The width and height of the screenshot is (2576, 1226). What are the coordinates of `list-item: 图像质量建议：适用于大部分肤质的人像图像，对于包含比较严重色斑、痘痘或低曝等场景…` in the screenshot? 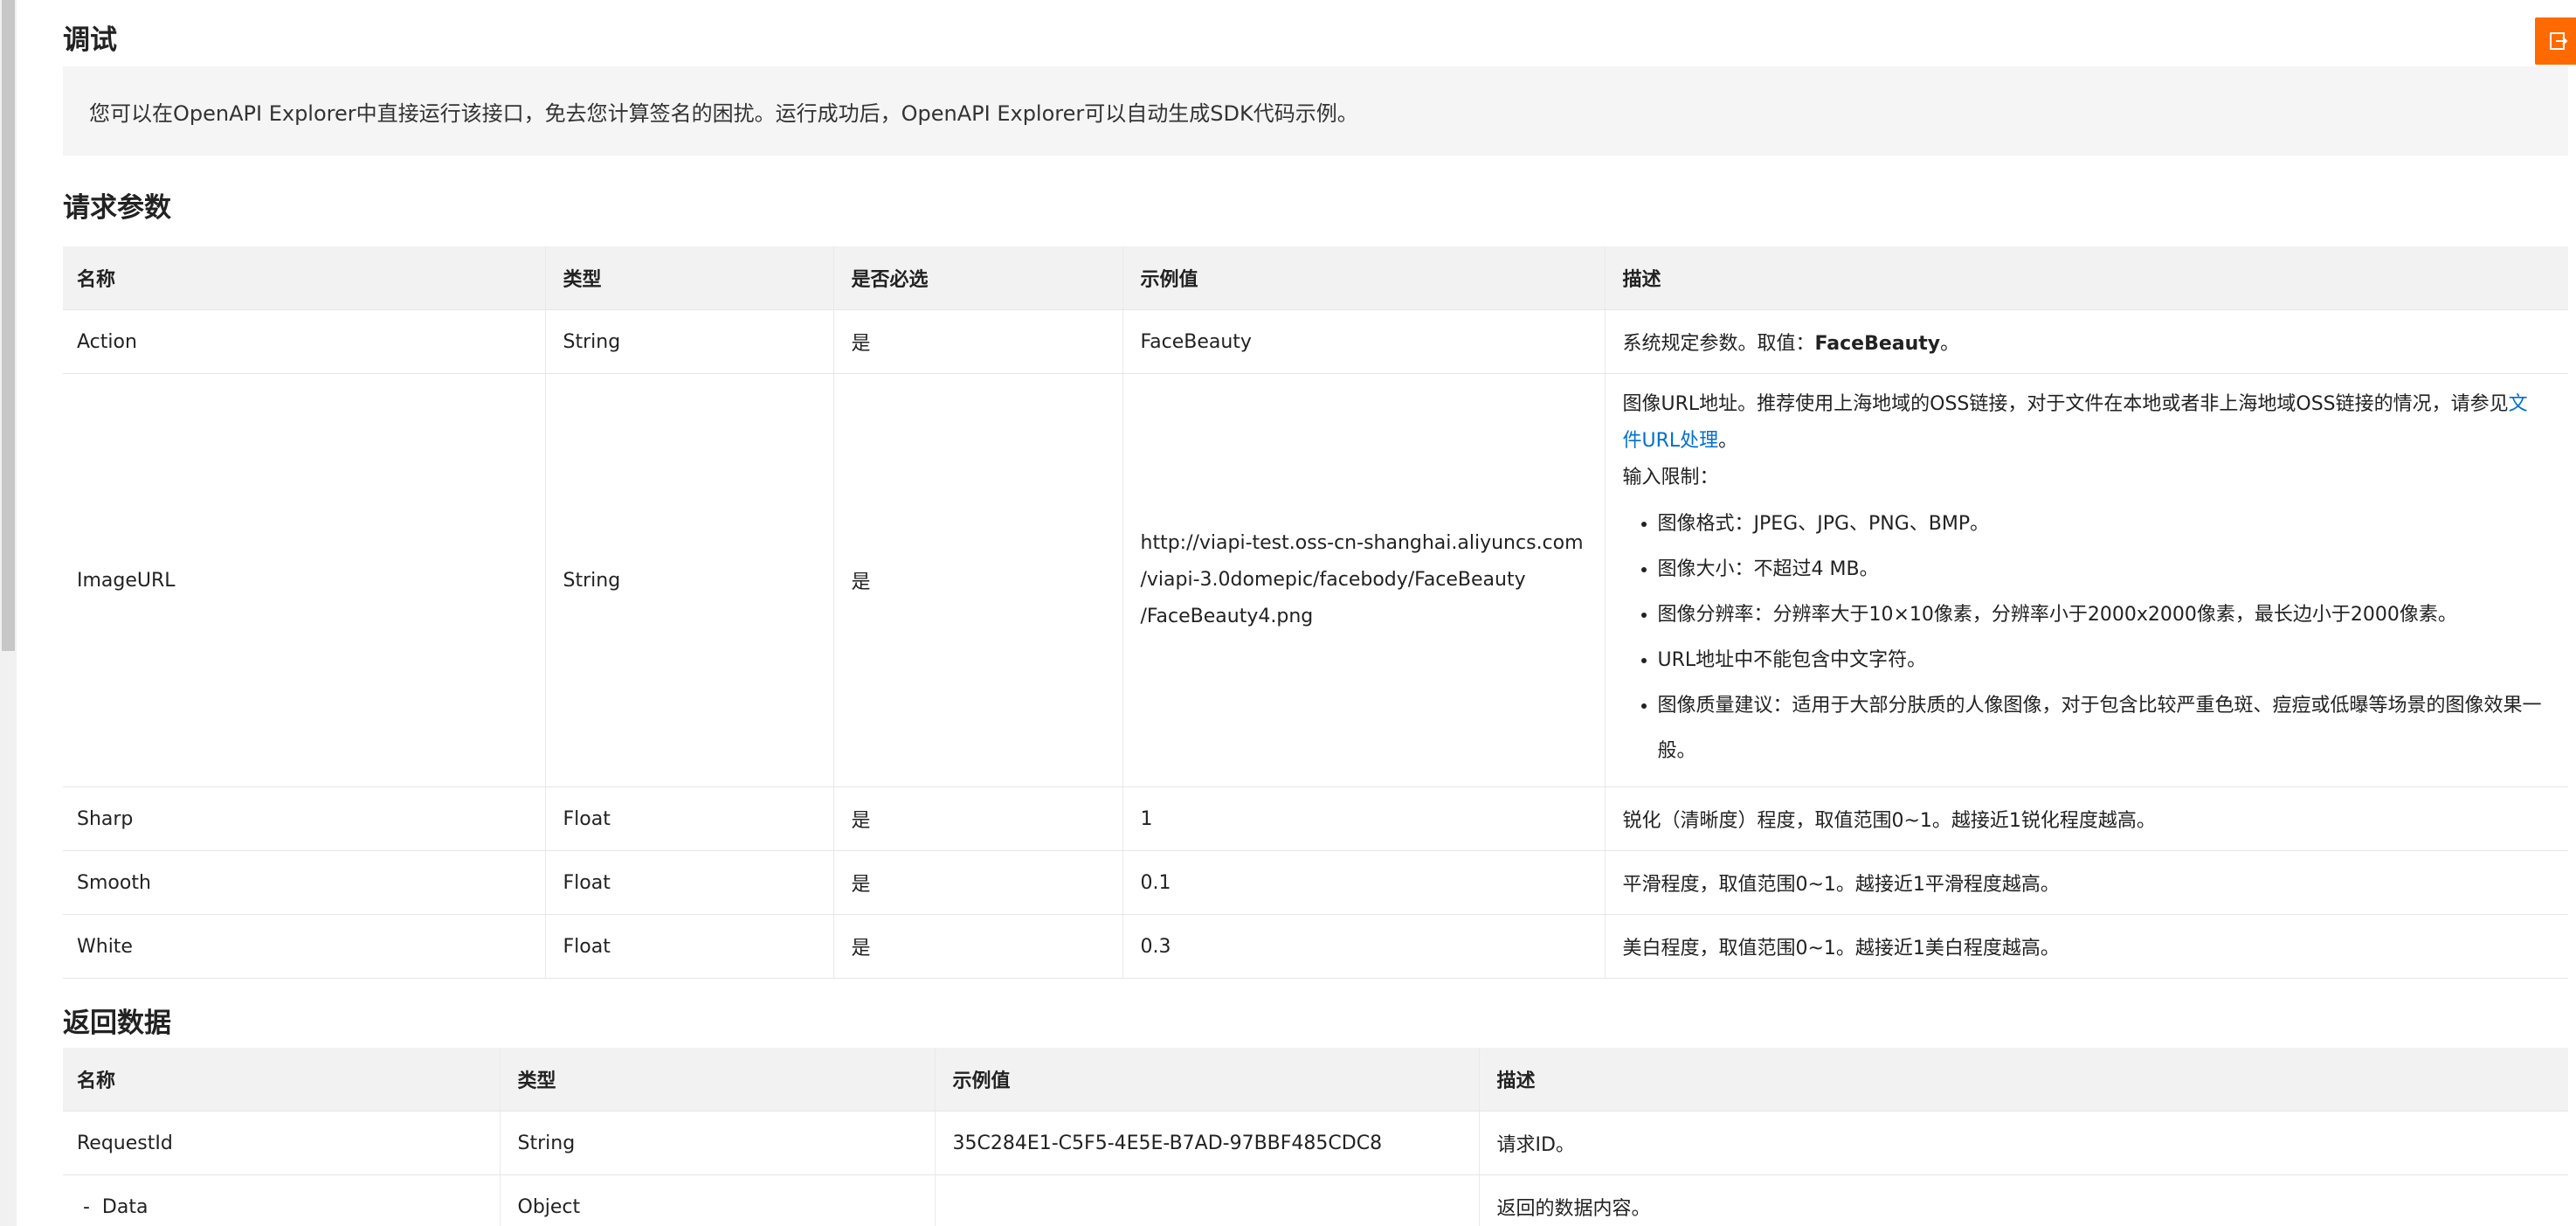 It's located at (2100, 728).